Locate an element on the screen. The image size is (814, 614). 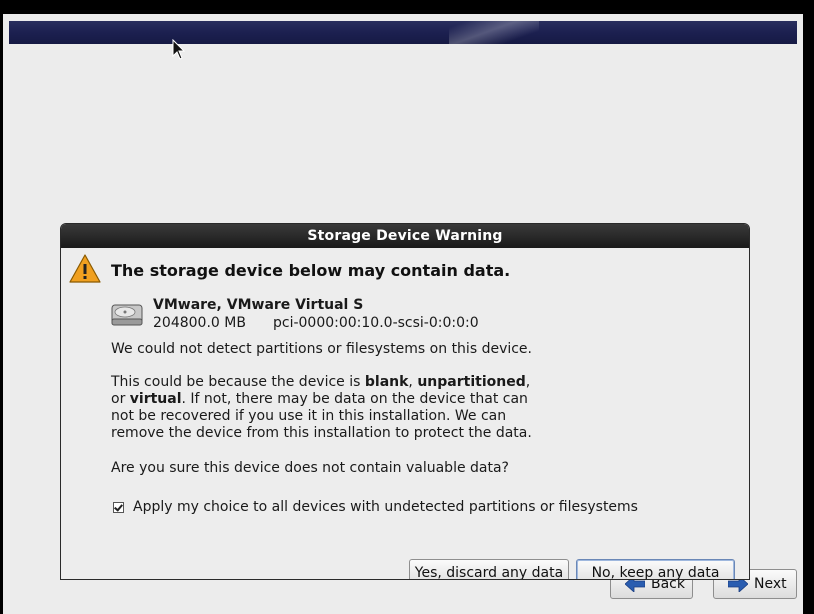
hard-disk-icon is located at coordinates (127, 315).